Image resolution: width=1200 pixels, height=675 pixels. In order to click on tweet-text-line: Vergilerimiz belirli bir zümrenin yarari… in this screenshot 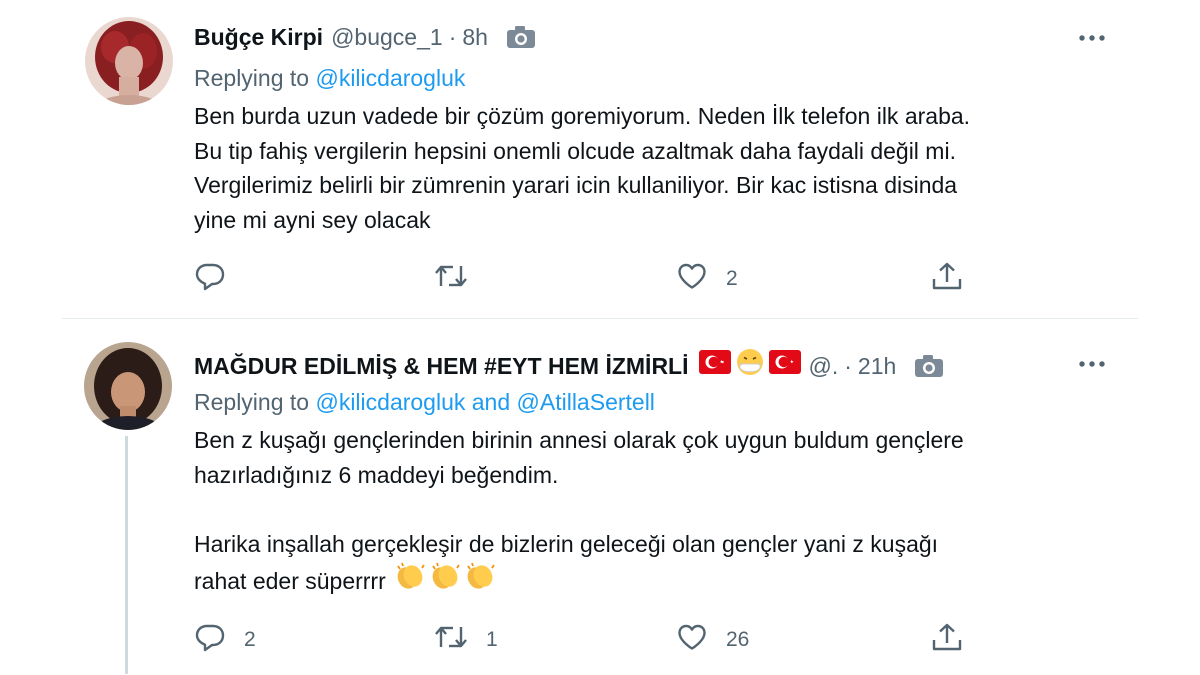, I will do `click(576, 185)`.